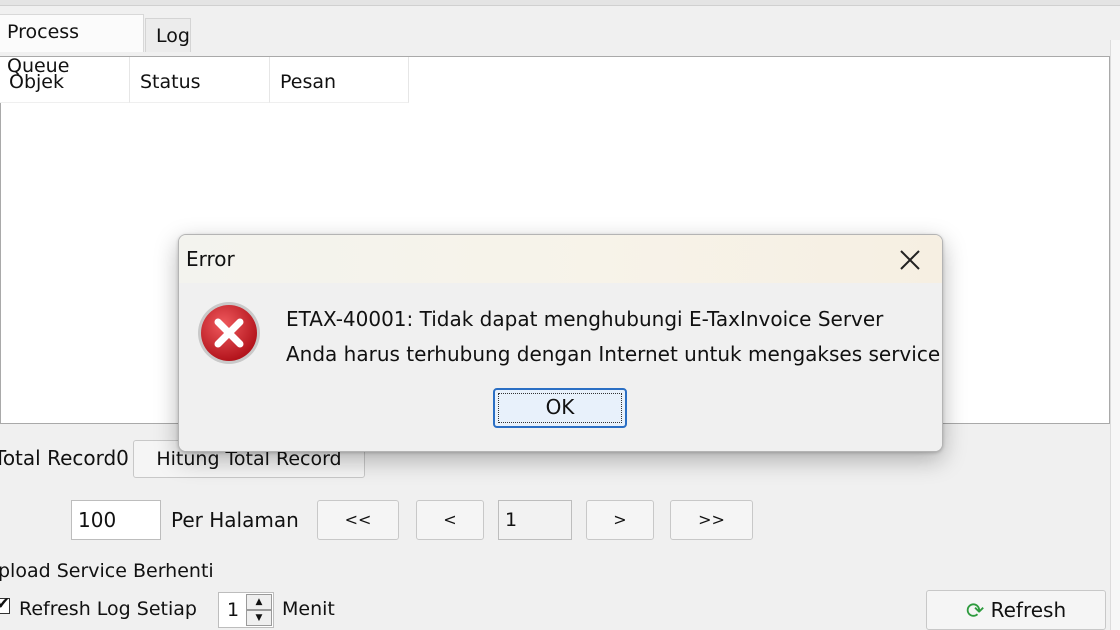  Describe the element at coordinates (1028, 610) in the screenshot. I see `refresh-button-label: Refresh` at that location.